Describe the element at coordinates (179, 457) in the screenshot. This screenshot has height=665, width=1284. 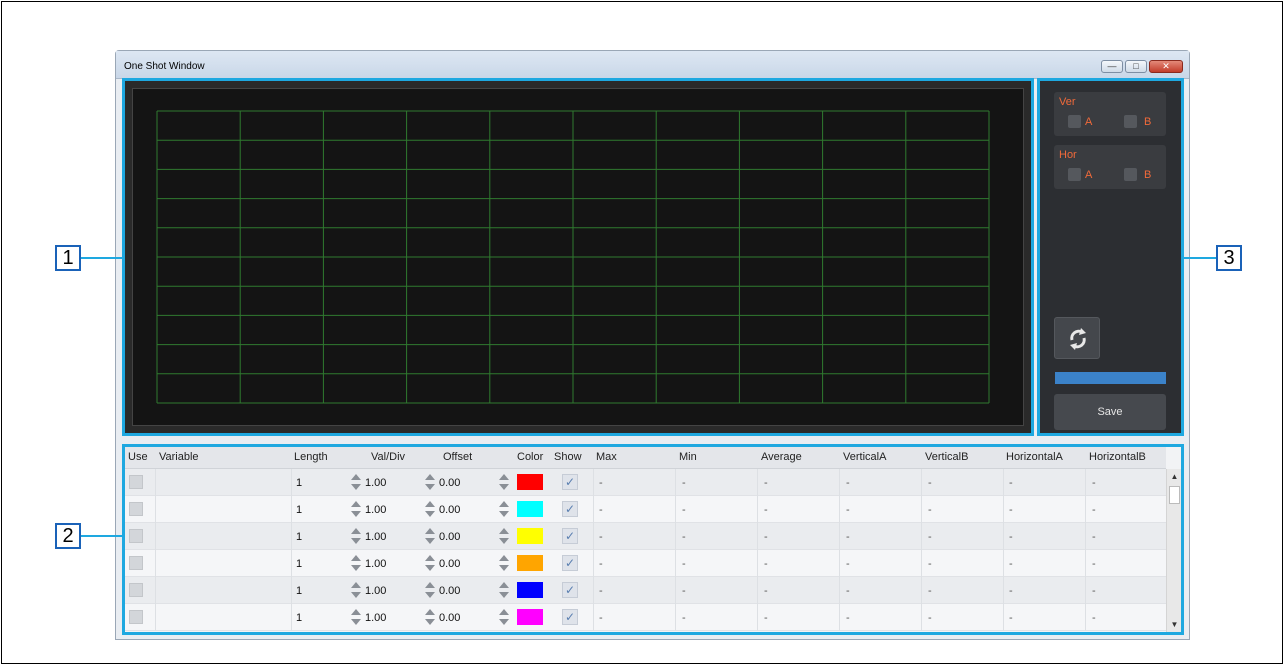
I see `col-variable: Variable` at that location.